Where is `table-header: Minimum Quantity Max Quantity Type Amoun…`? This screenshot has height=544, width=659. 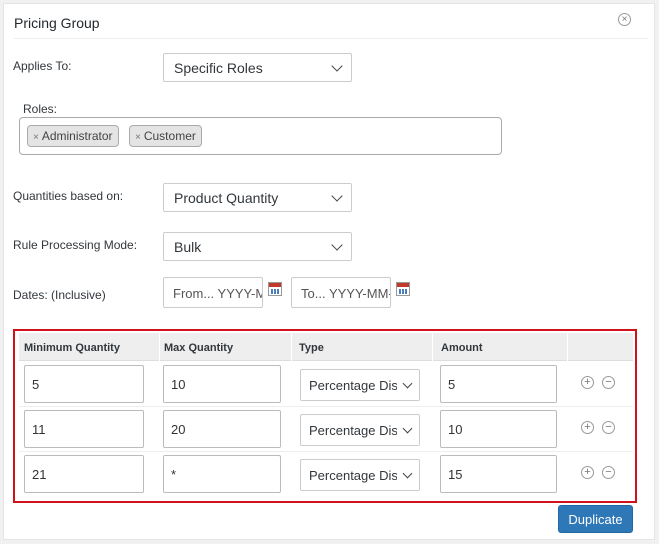 table-header: Minimum Quantity Max Quantity Type Amoun… is located at coordinates (326, 347).